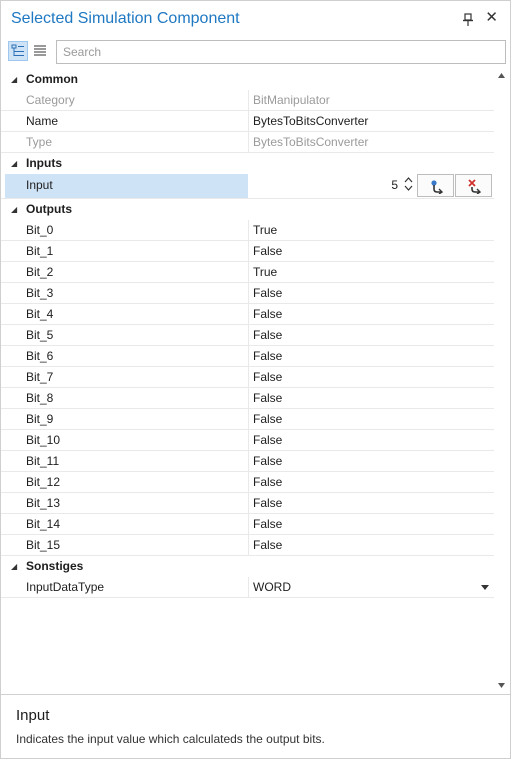 This screenshot has height=761, width=513. What do you see at coordinates (265, 230) in the screenshot?
I see `property-value: True` at bounding box center [265, 230].